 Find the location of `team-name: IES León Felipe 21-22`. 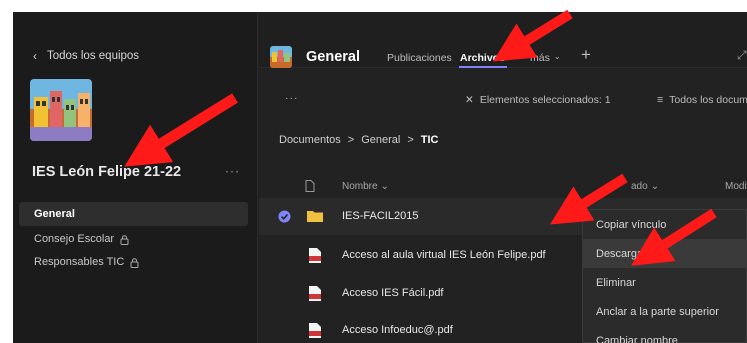

team-name: IES León Felipe 21-22 is located at coordinates (107, 172).